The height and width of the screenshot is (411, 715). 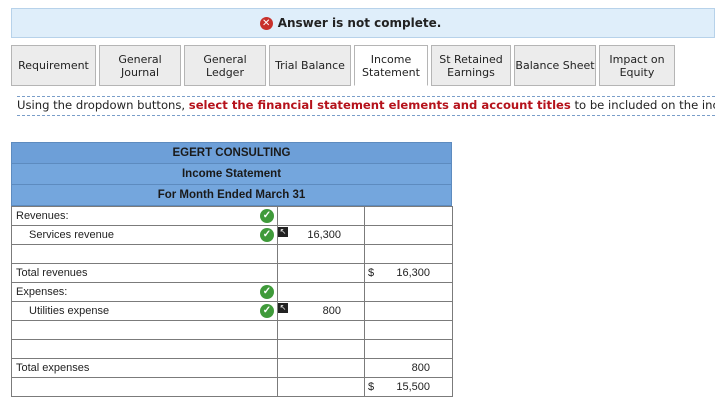 What do you see at coordinates (555, 65) in the screenshot?
I see `tab-balance-sheet: Balance Sheet` at bounding box center [555, 65].